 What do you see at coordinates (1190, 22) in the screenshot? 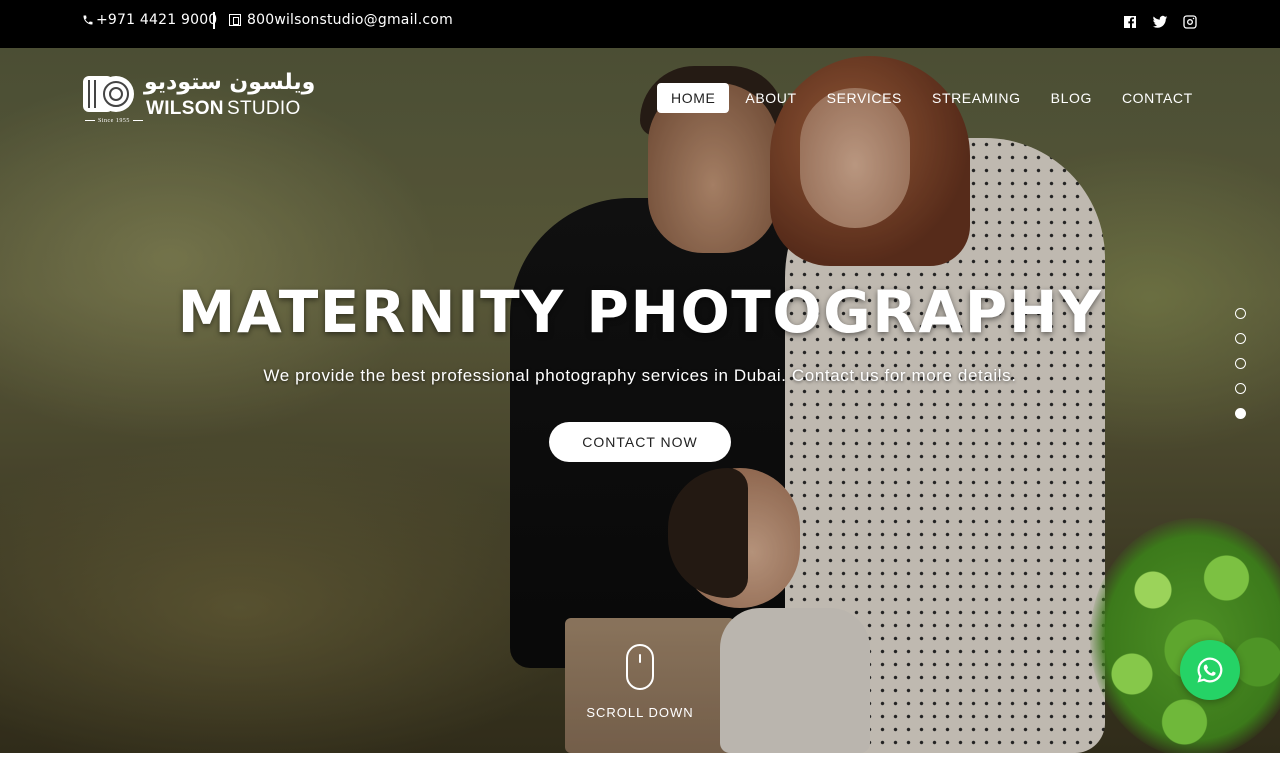
I see `instagram-icon` at bounding box center [1190, 22].